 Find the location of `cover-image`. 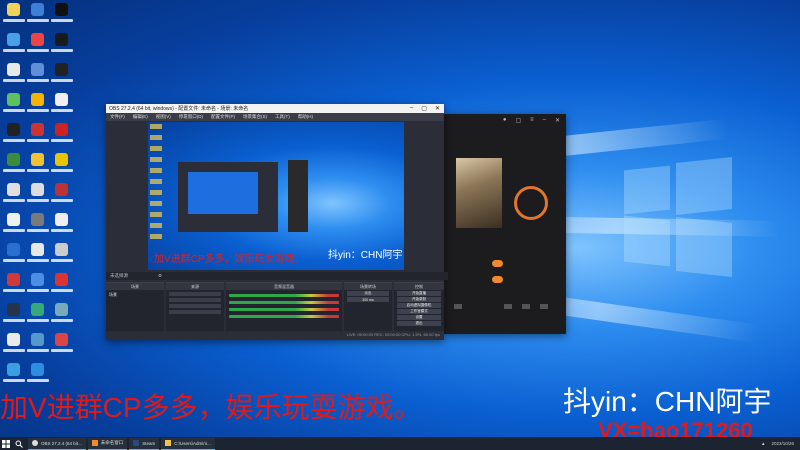

cover-image is located at coordinates (479, 193).